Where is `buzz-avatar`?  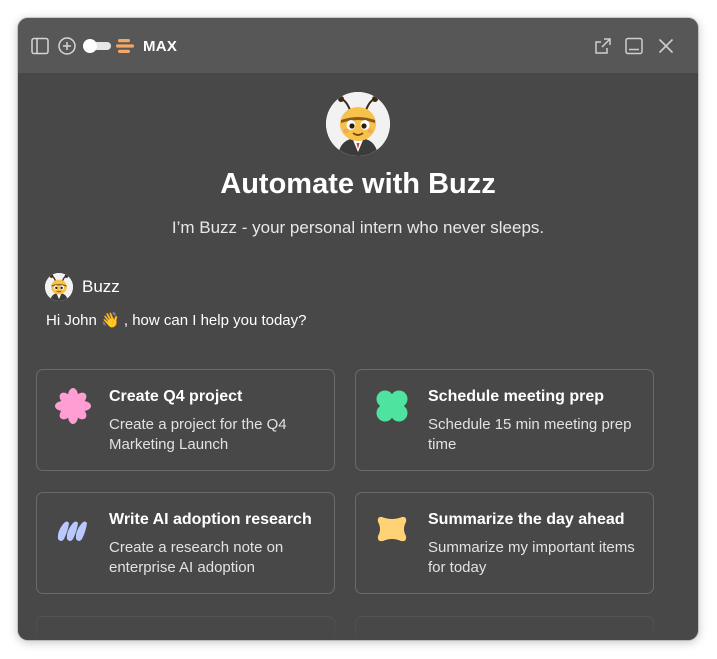 buzz-avatar is located at coordinates (358, 124).